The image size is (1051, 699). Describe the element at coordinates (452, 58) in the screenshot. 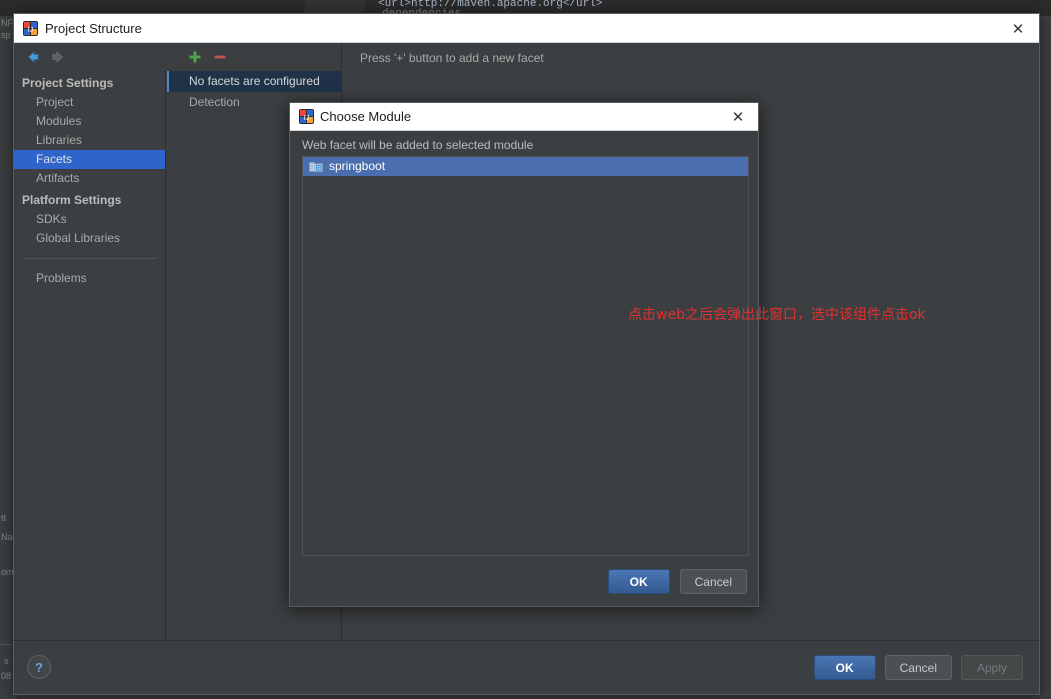

I see `detail-hint-text: Press '+' button to add a new facet` at that location.